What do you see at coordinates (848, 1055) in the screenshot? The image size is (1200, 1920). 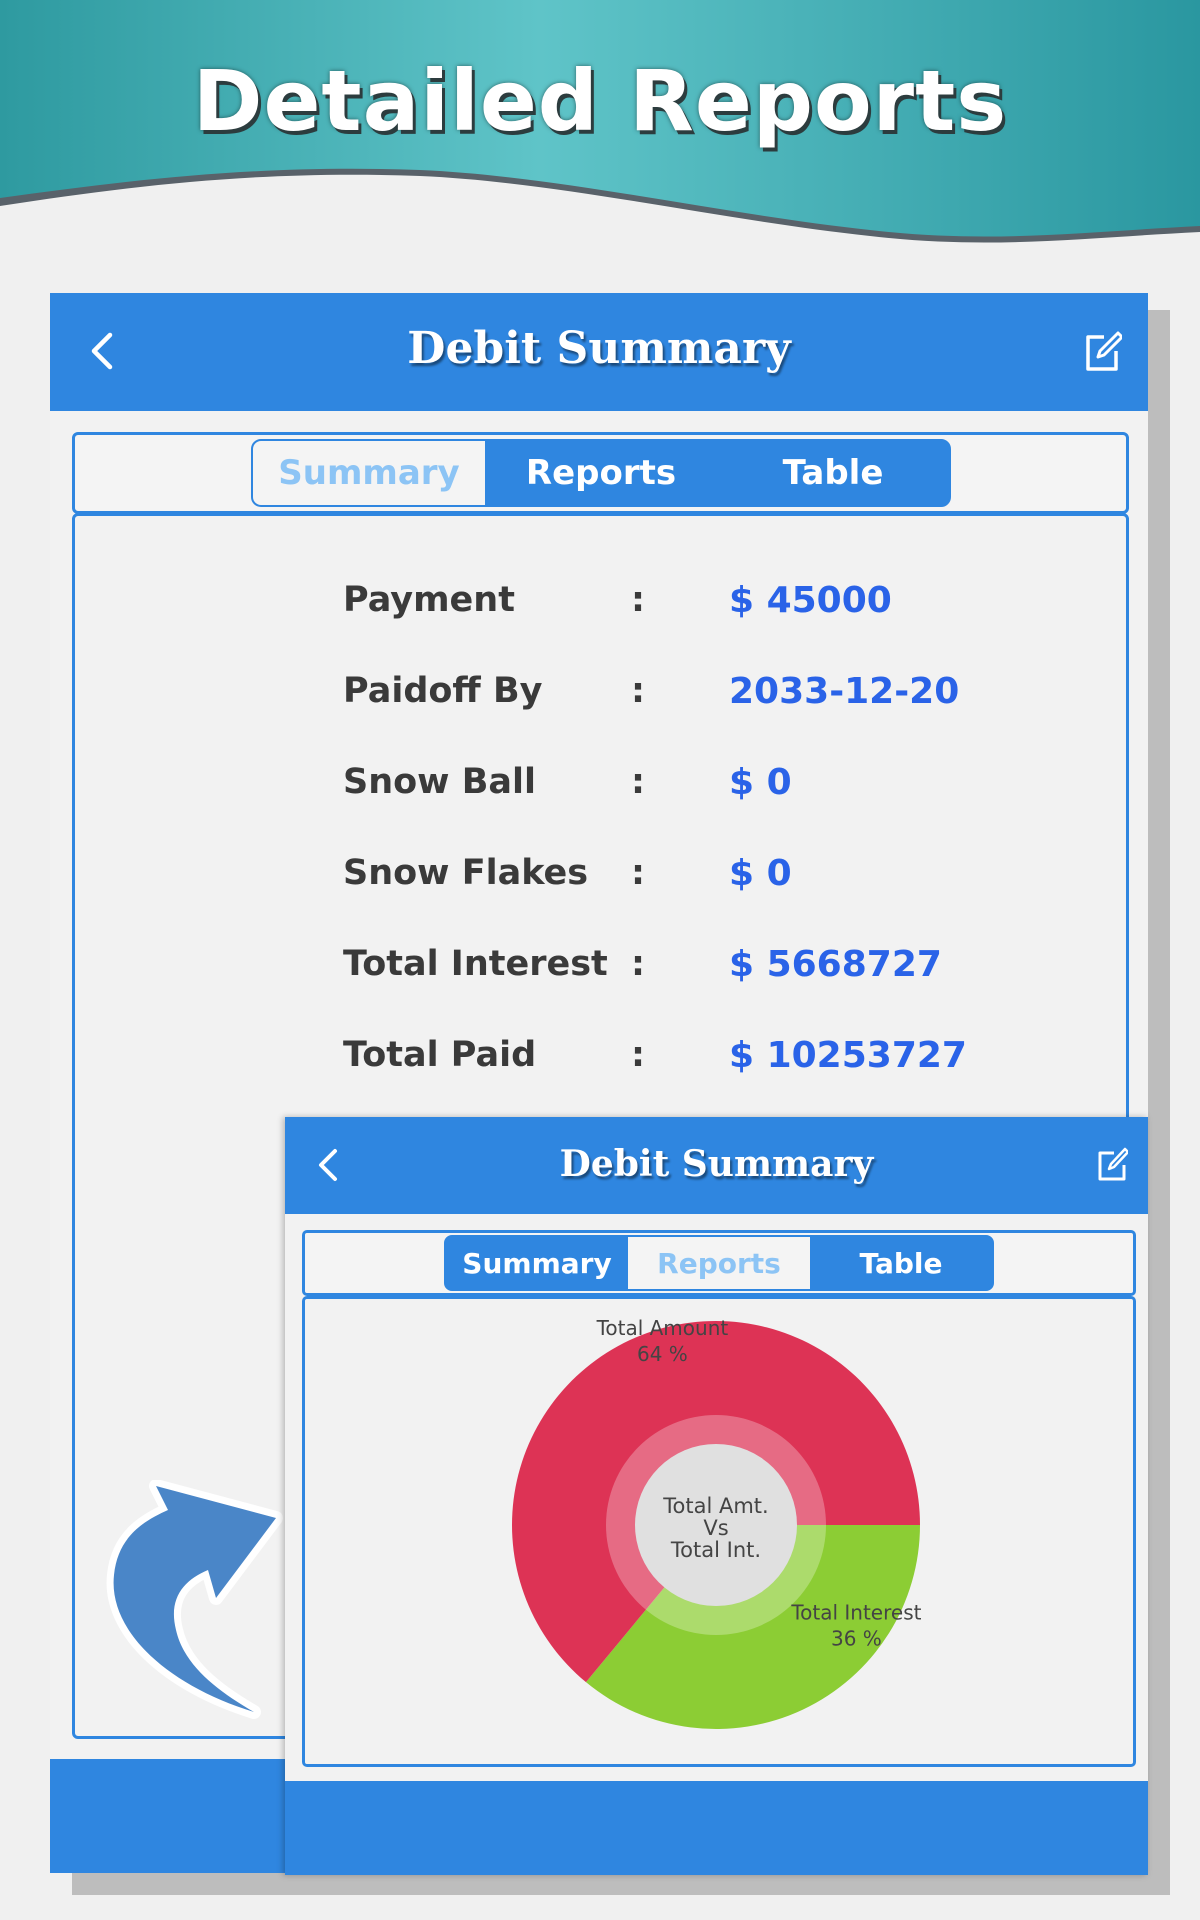 I see `row-value: $ 10253727` at bounding box center [848, 1055].